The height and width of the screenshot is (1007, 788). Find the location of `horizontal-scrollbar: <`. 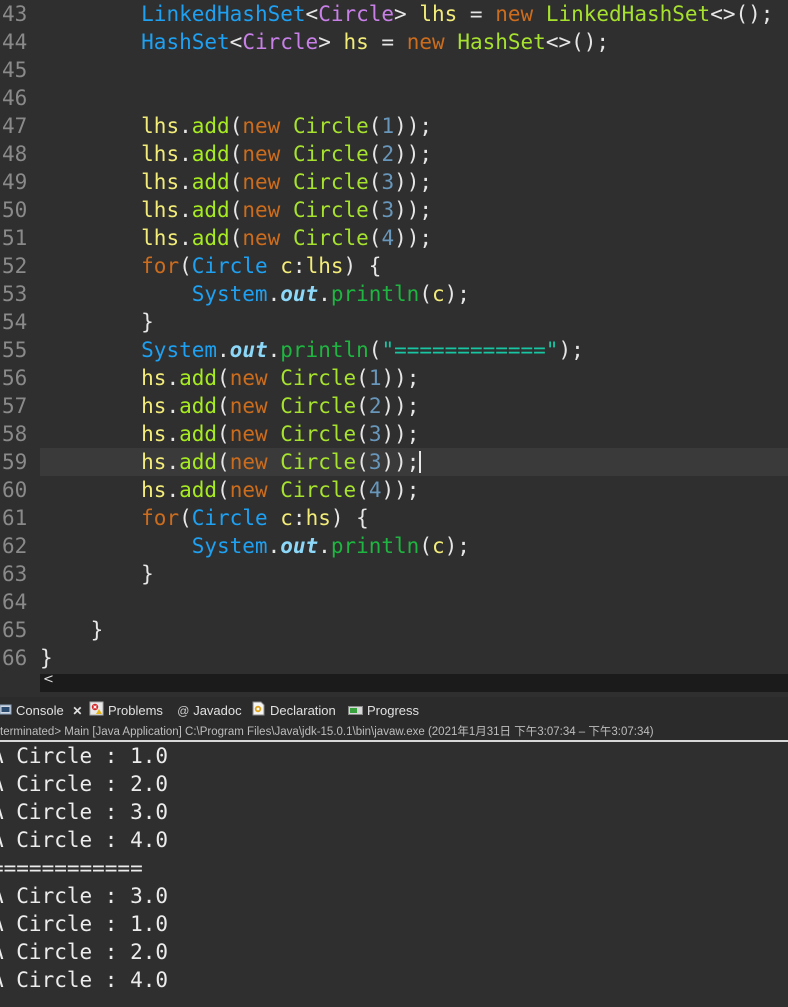

horizontal-scrollbar: < is located at coordinates (414, 682).